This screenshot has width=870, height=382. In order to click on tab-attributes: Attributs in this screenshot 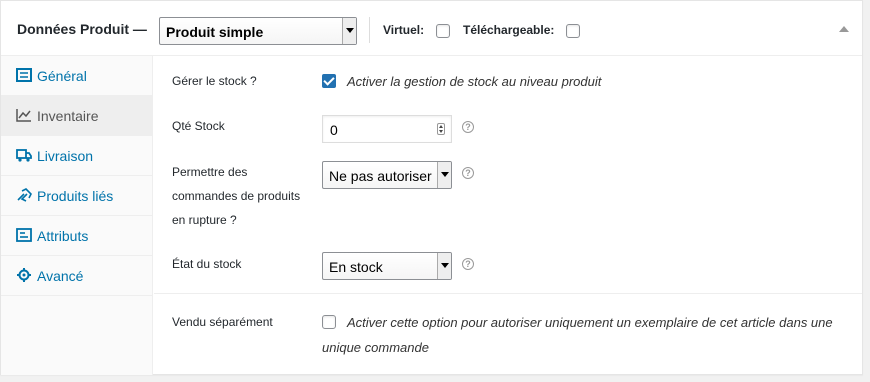, I will do `click(77, 236)`.